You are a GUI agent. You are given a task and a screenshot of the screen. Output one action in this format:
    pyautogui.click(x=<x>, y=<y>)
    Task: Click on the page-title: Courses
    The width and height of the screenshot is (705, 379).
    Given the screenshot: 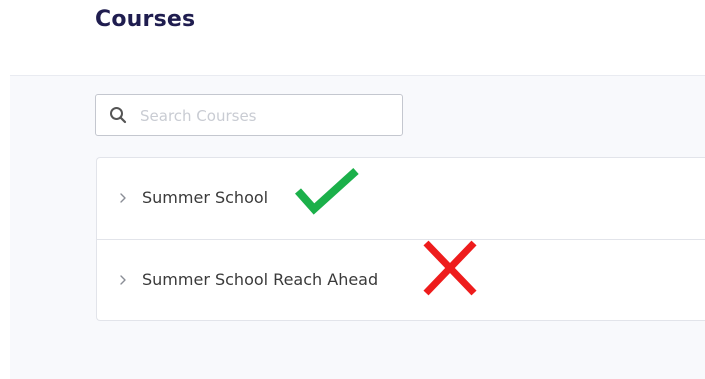 What is the action you would take?
    pyautogui.click(x=145, y=19)
    